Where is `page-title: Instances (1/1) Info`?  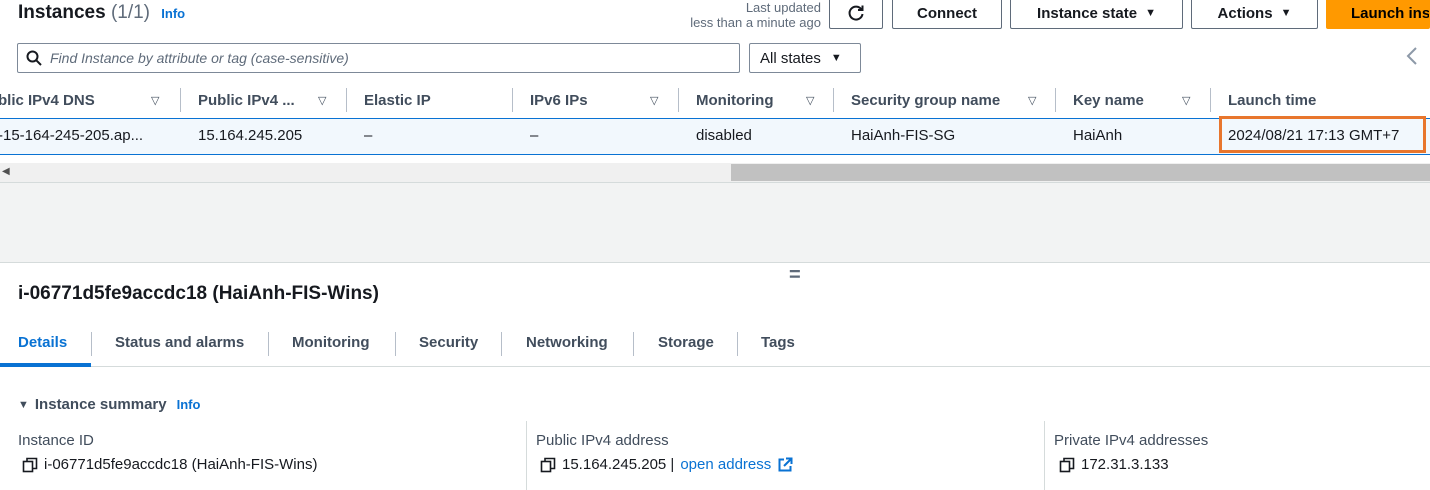
page-title: Instances (1/1) Info is located at coordinates (101, 13).